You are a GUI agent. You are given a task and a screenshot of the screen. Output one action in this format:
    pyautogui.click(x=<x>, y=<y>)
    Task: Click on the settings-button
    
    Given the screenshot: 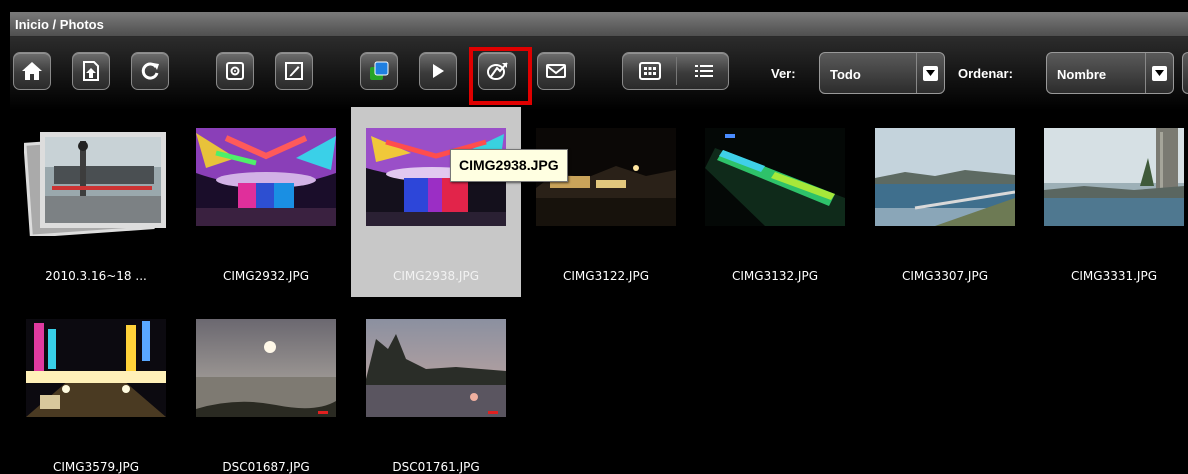 What is the action you would take?
    pyautogui.click(x=235, y=71)
    